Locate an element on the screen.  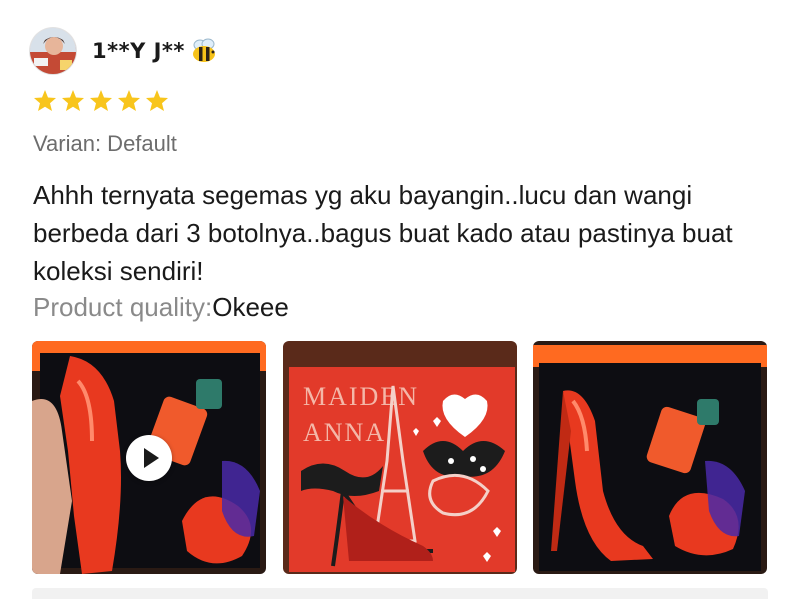
next-section-edge is located at coordinates (400, 593).